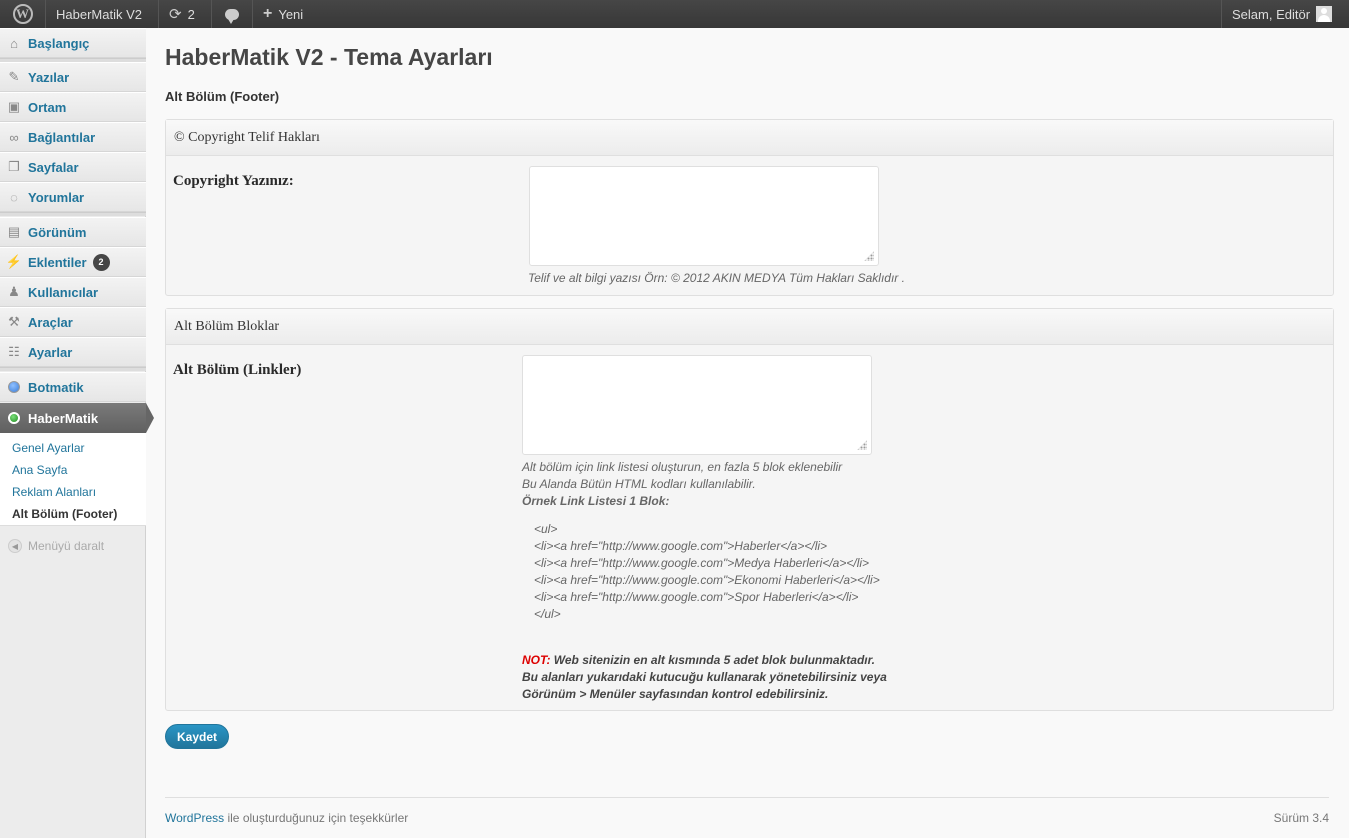  Describe the element at coordinates (14, 321) in the screenshot. I see `tools-icon: ⚒` at that location.